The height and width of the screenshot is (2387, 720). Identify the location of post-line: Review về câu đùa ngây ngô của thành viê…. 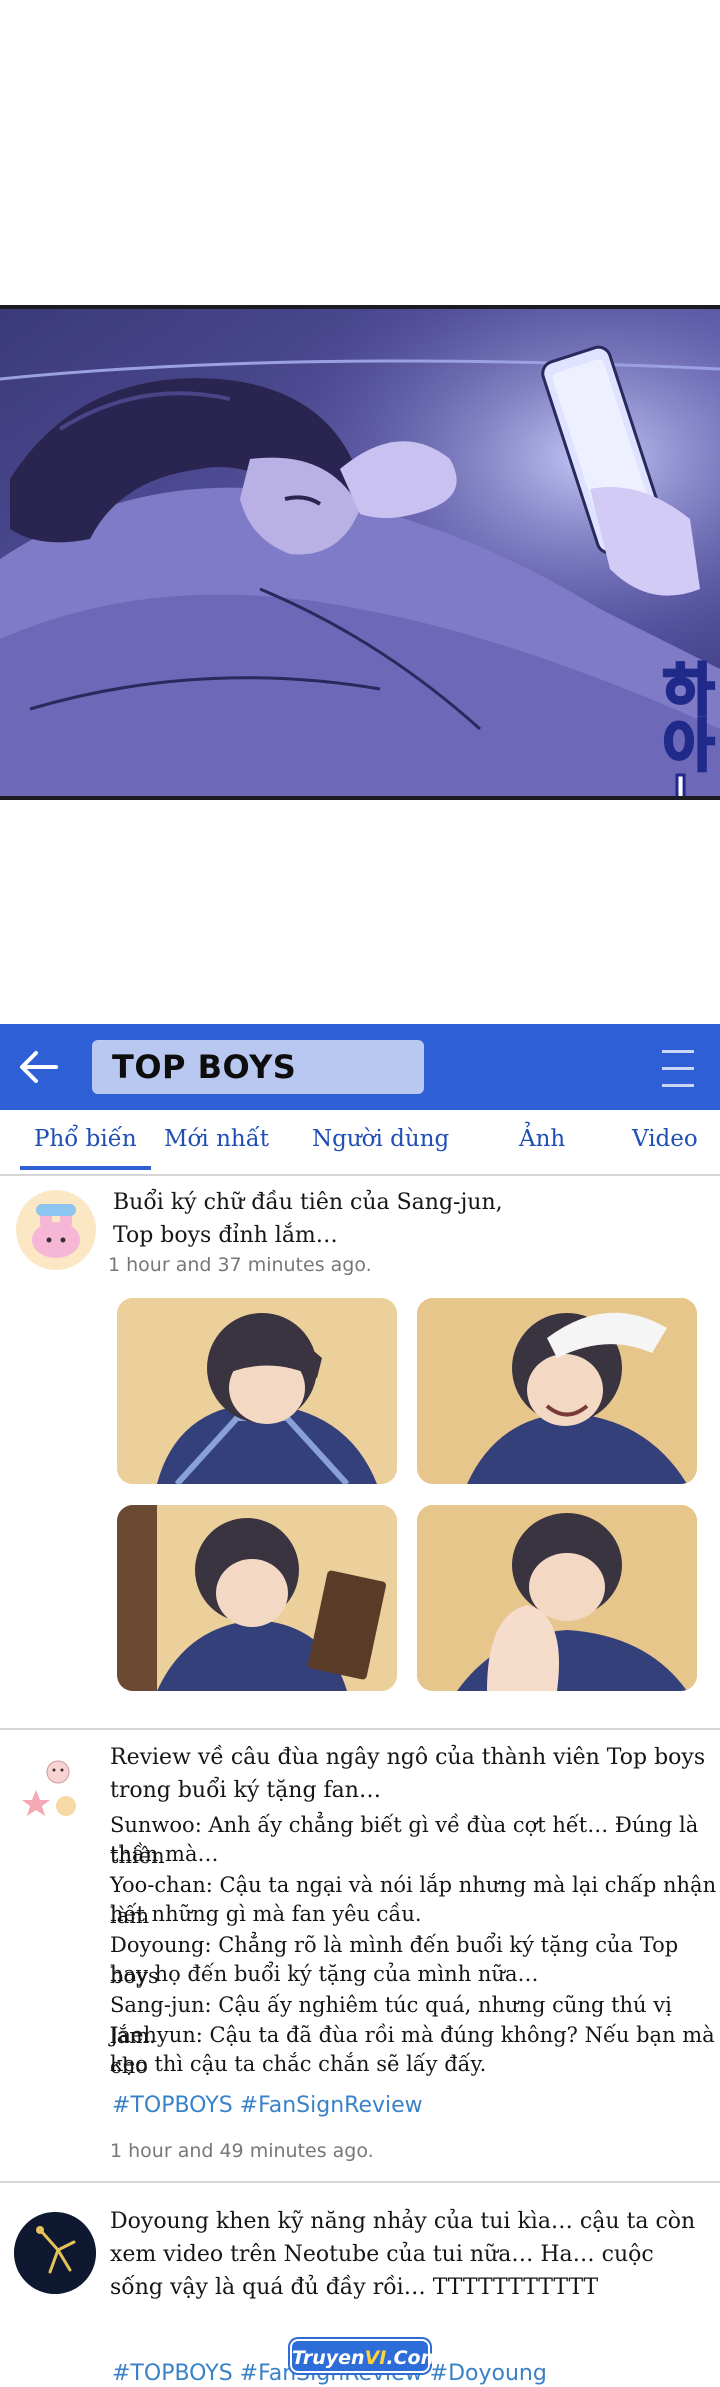
(408, 1757).